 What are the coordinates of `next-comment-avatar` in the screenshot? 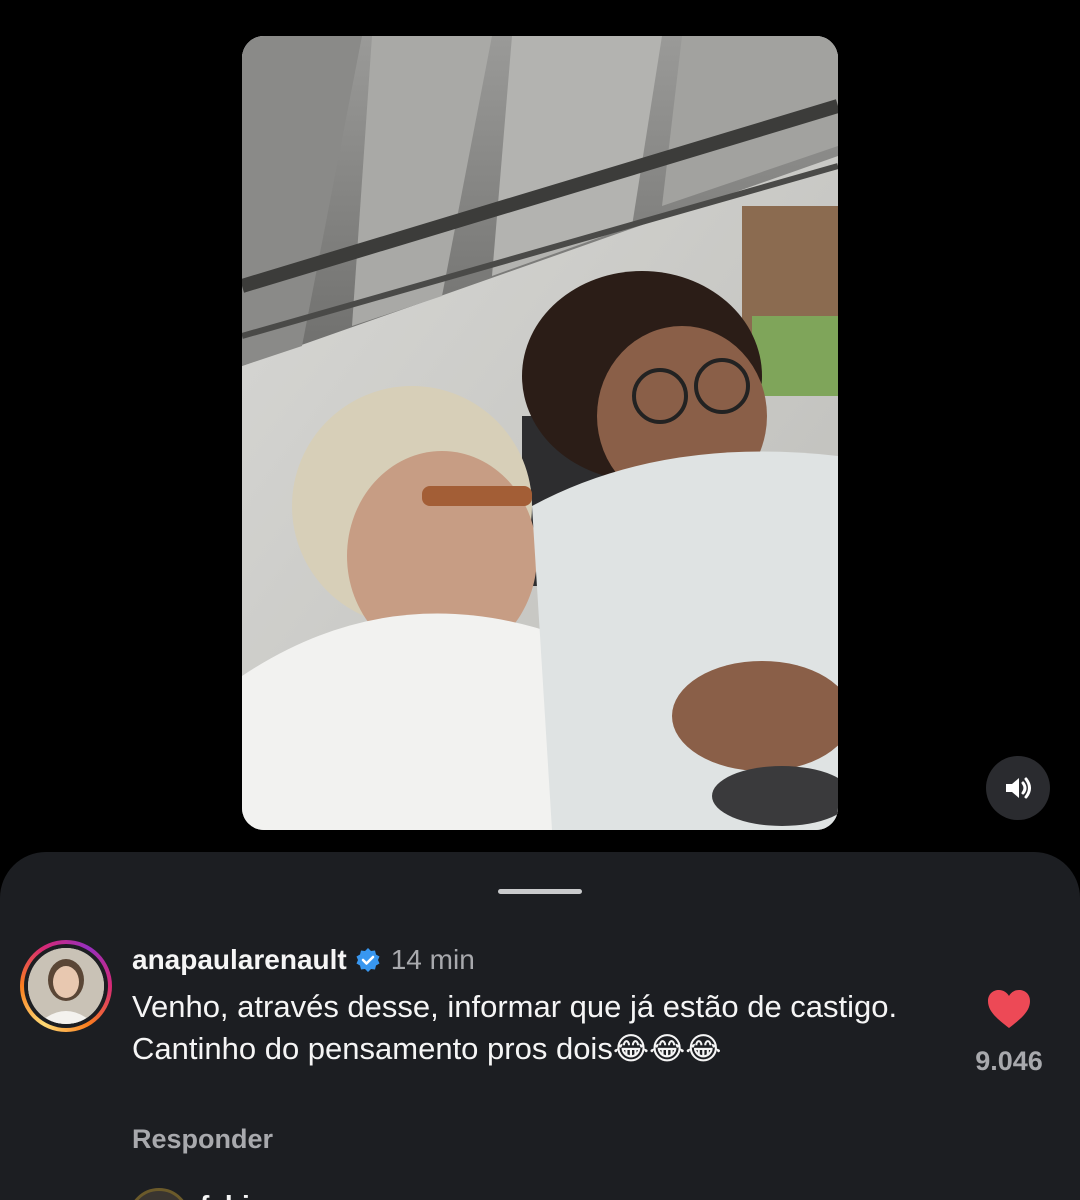 It's located at (159, 1194).